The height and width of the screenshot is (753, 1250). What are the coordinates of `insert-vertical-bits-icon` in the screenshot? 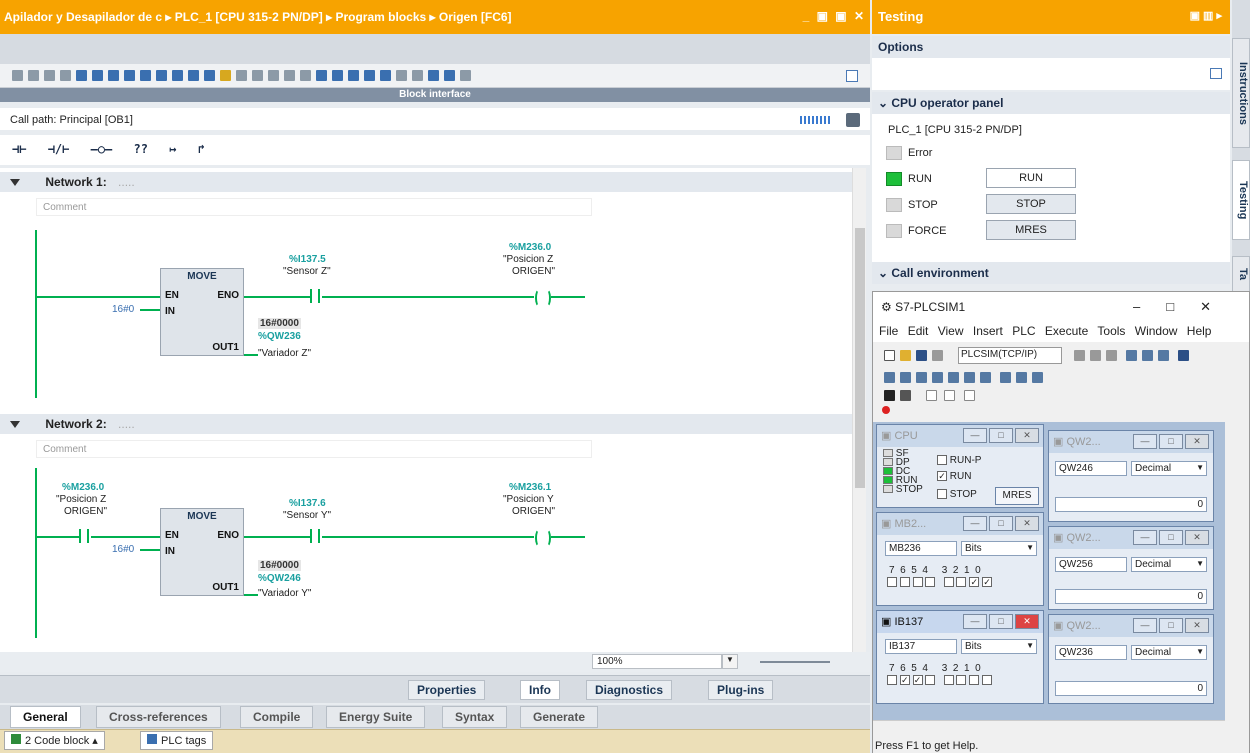 It's located at (985, 377).